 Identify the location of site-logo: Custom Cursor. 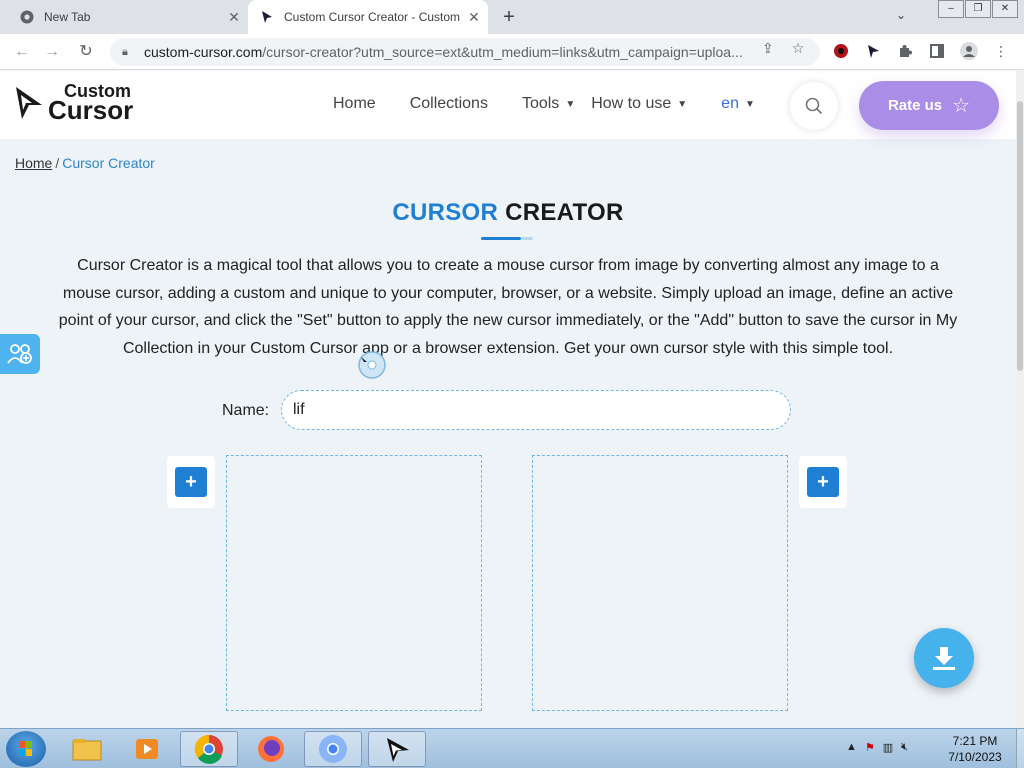
(74, 104).